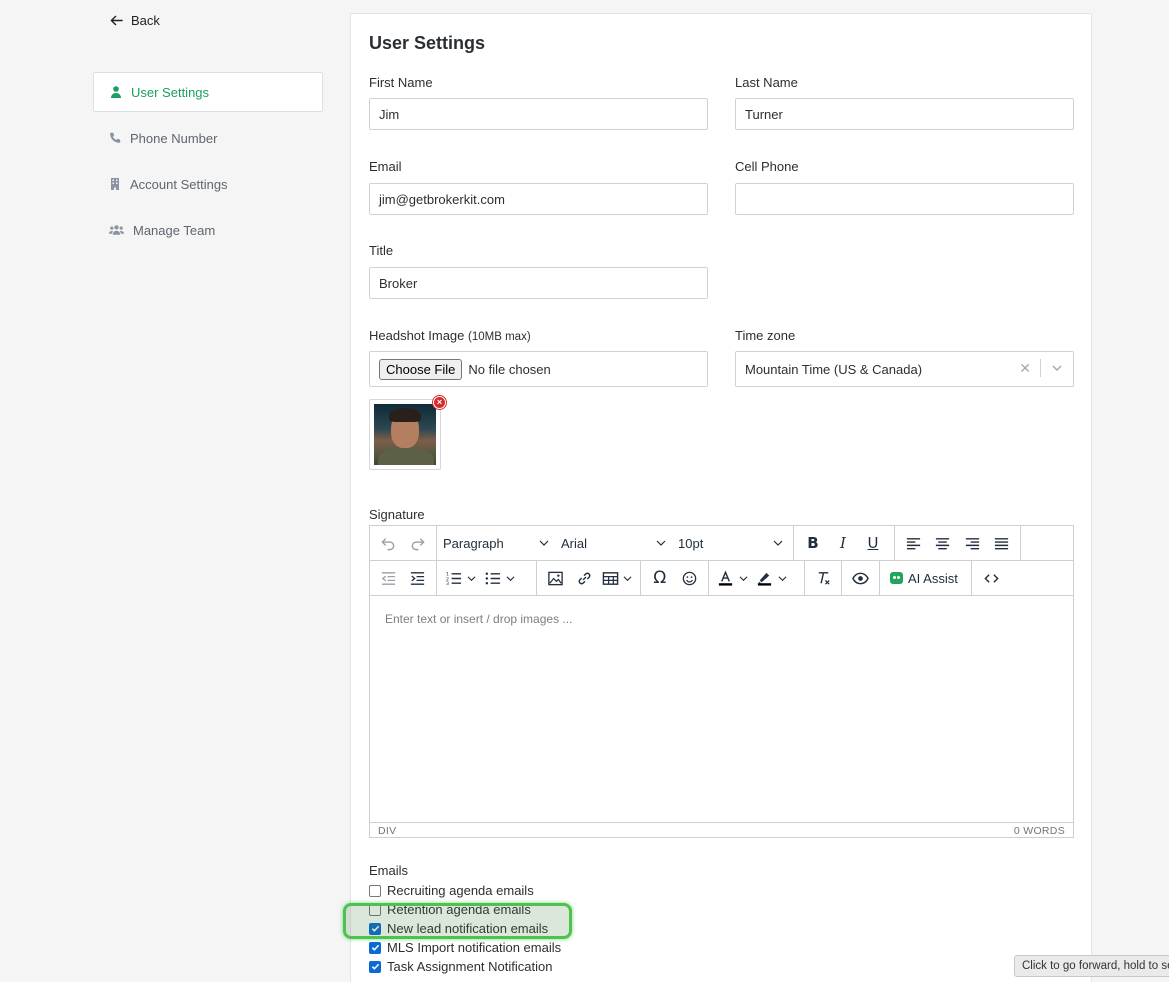  I want to click on sidebar-item-manage-team: Manage Team, so click(208, 230).